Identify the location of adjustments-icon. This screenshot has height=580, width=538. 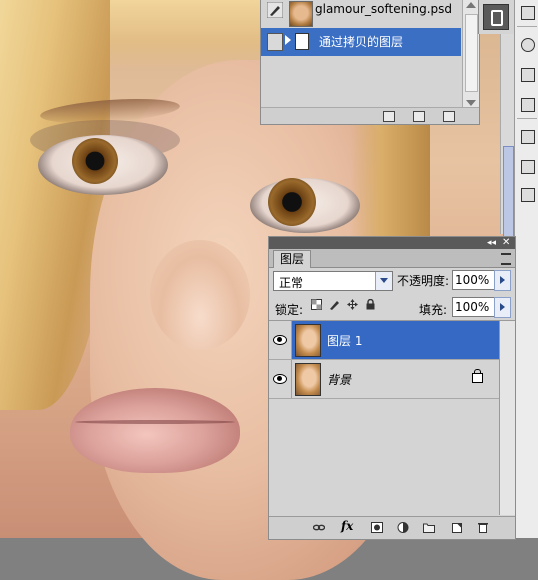
(528, 167).